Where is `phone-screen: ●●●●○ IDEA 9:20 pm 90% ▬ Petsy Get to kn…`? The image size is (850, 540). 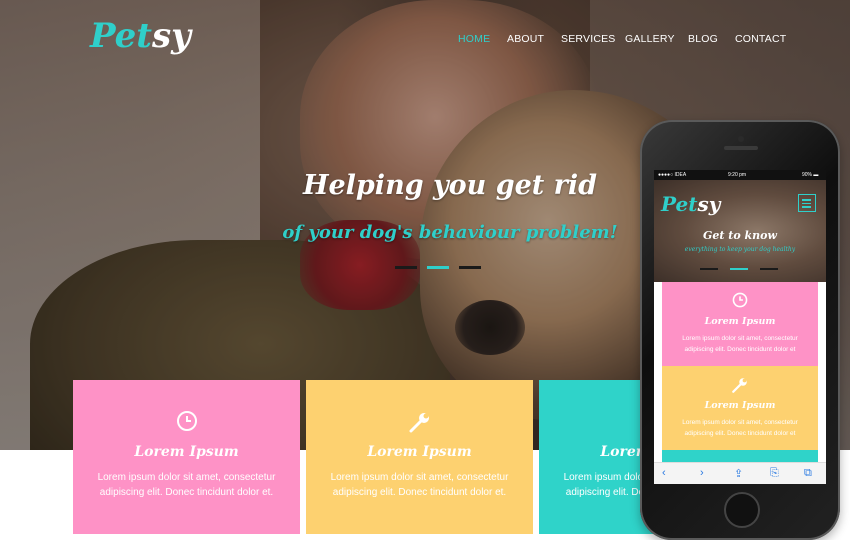 phone-screen: ●●●●○ IDEA 9:20 pm 90% ▬ Petsy Get to kn… is located at coordinates (740, 327).